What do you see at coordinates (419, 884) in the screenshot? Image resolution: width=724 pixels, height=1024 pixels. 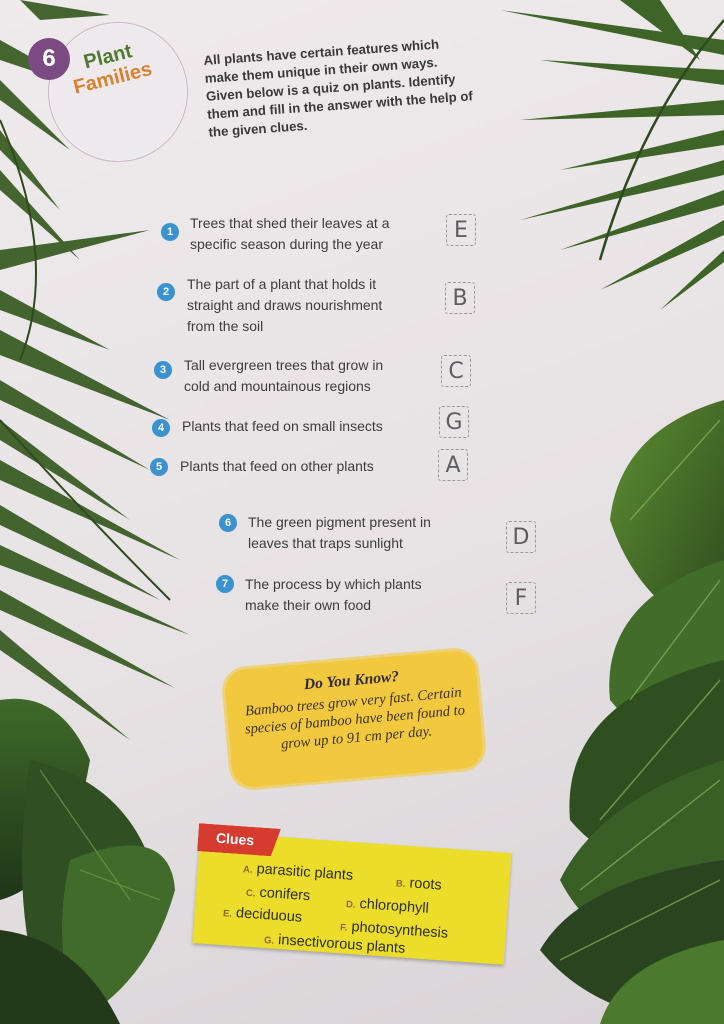 I see `clue-item: B. roots` at bounding box center [419, 884].